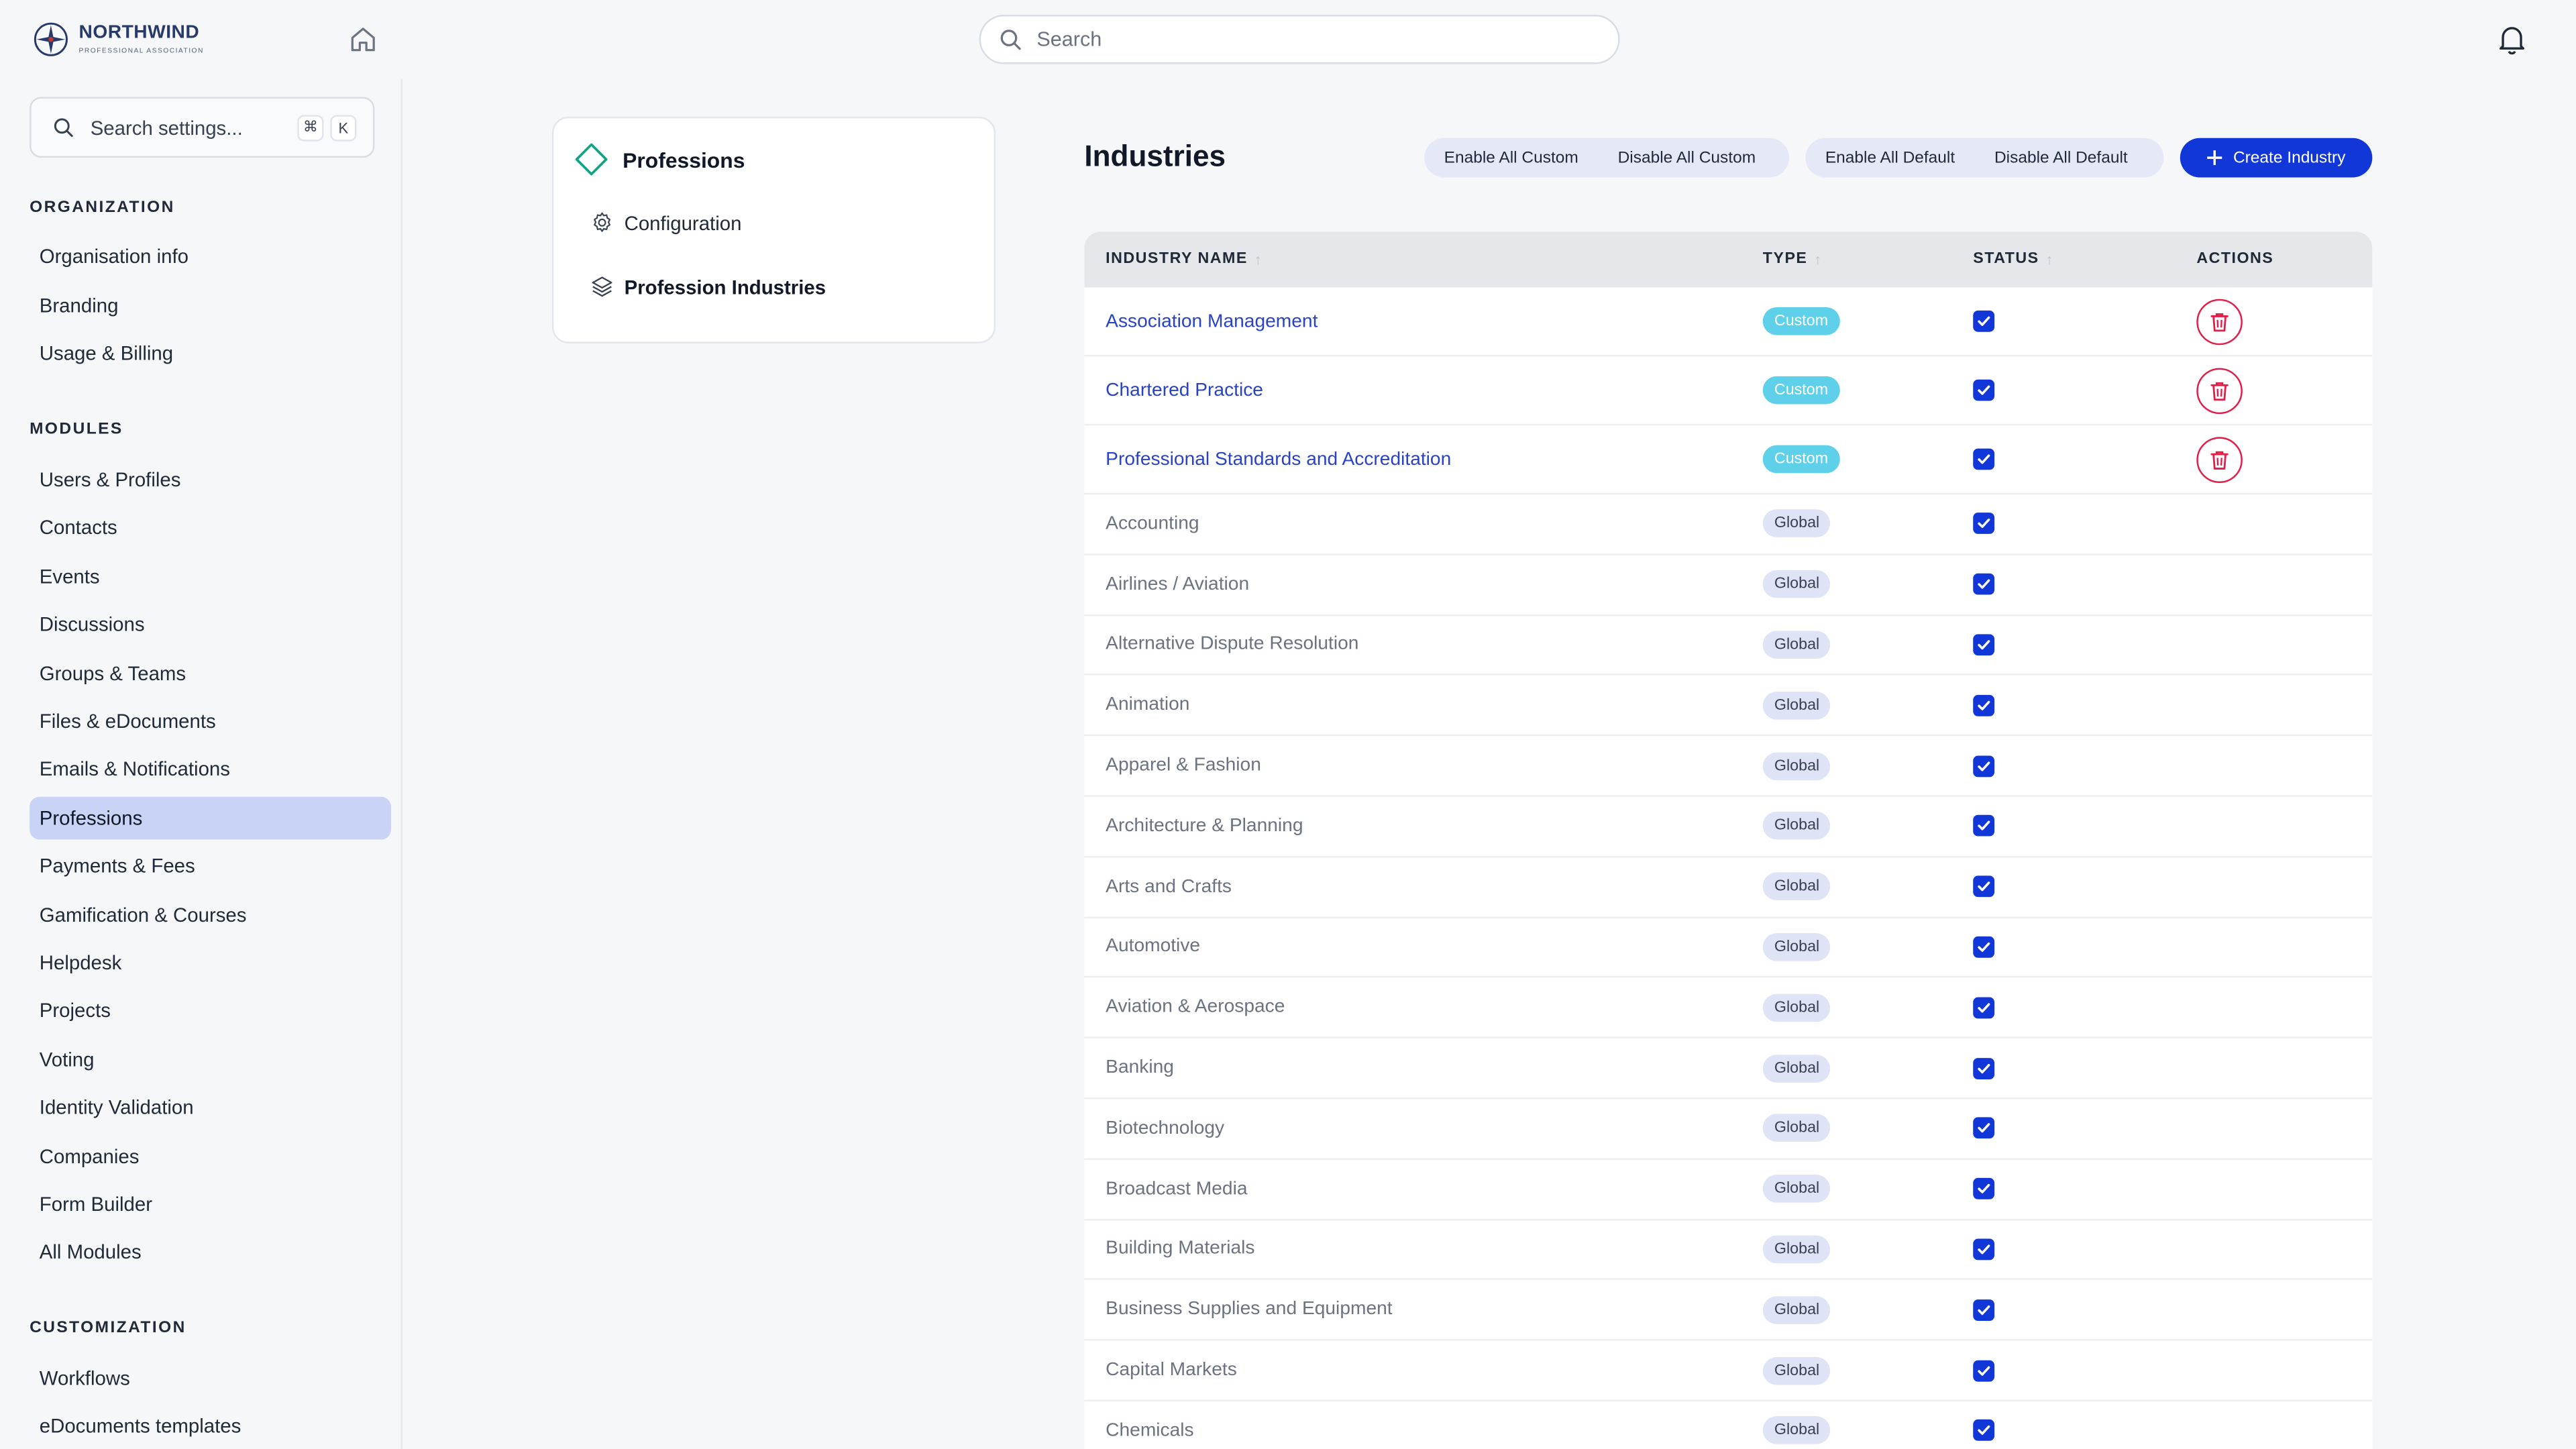 The width and height of the screenshot is (2576, 1449). Describe the element at coordinates (363, 39) in the screenshot. I see `home-icon` at that location.